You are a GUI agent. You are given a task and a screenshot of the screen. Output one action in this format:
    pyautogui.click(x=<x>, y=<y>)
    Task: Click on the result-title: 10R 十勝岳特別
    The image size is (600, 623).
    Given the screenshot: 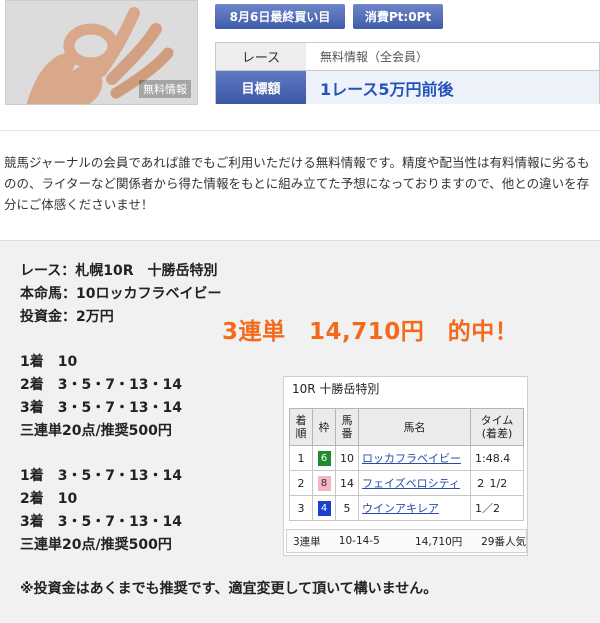 What is the action you would take?
    pyautogui.click(x=336, y=388)
    